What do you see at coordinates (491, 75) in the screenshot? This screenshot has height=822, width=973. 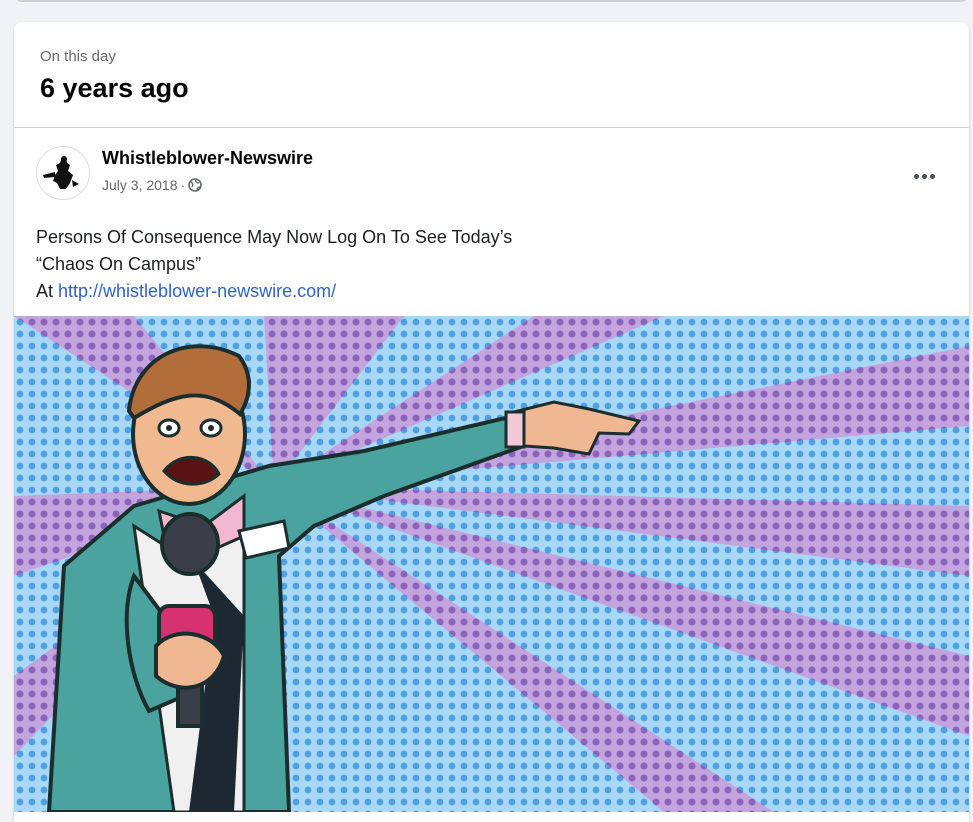 I see `memory-header: On this day 6 years ago` at bounding box center [491, 75].